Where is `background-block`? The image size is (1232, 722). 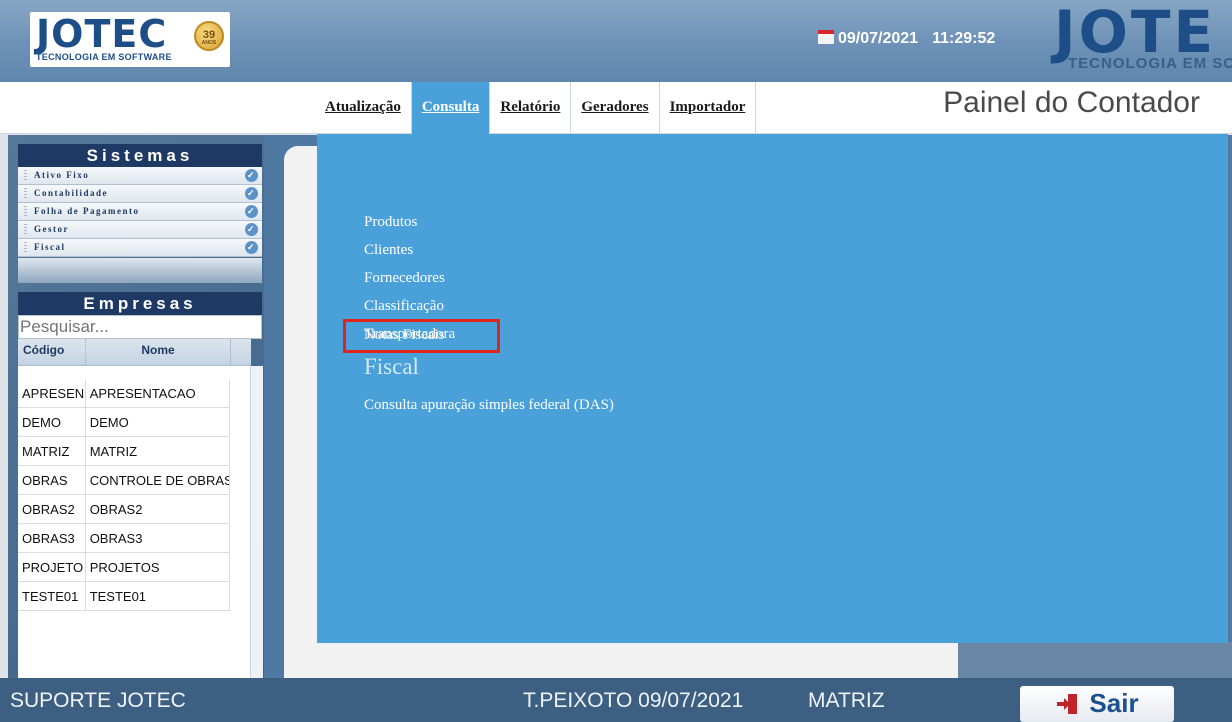 background-block is located at coordinates (1095, 660).